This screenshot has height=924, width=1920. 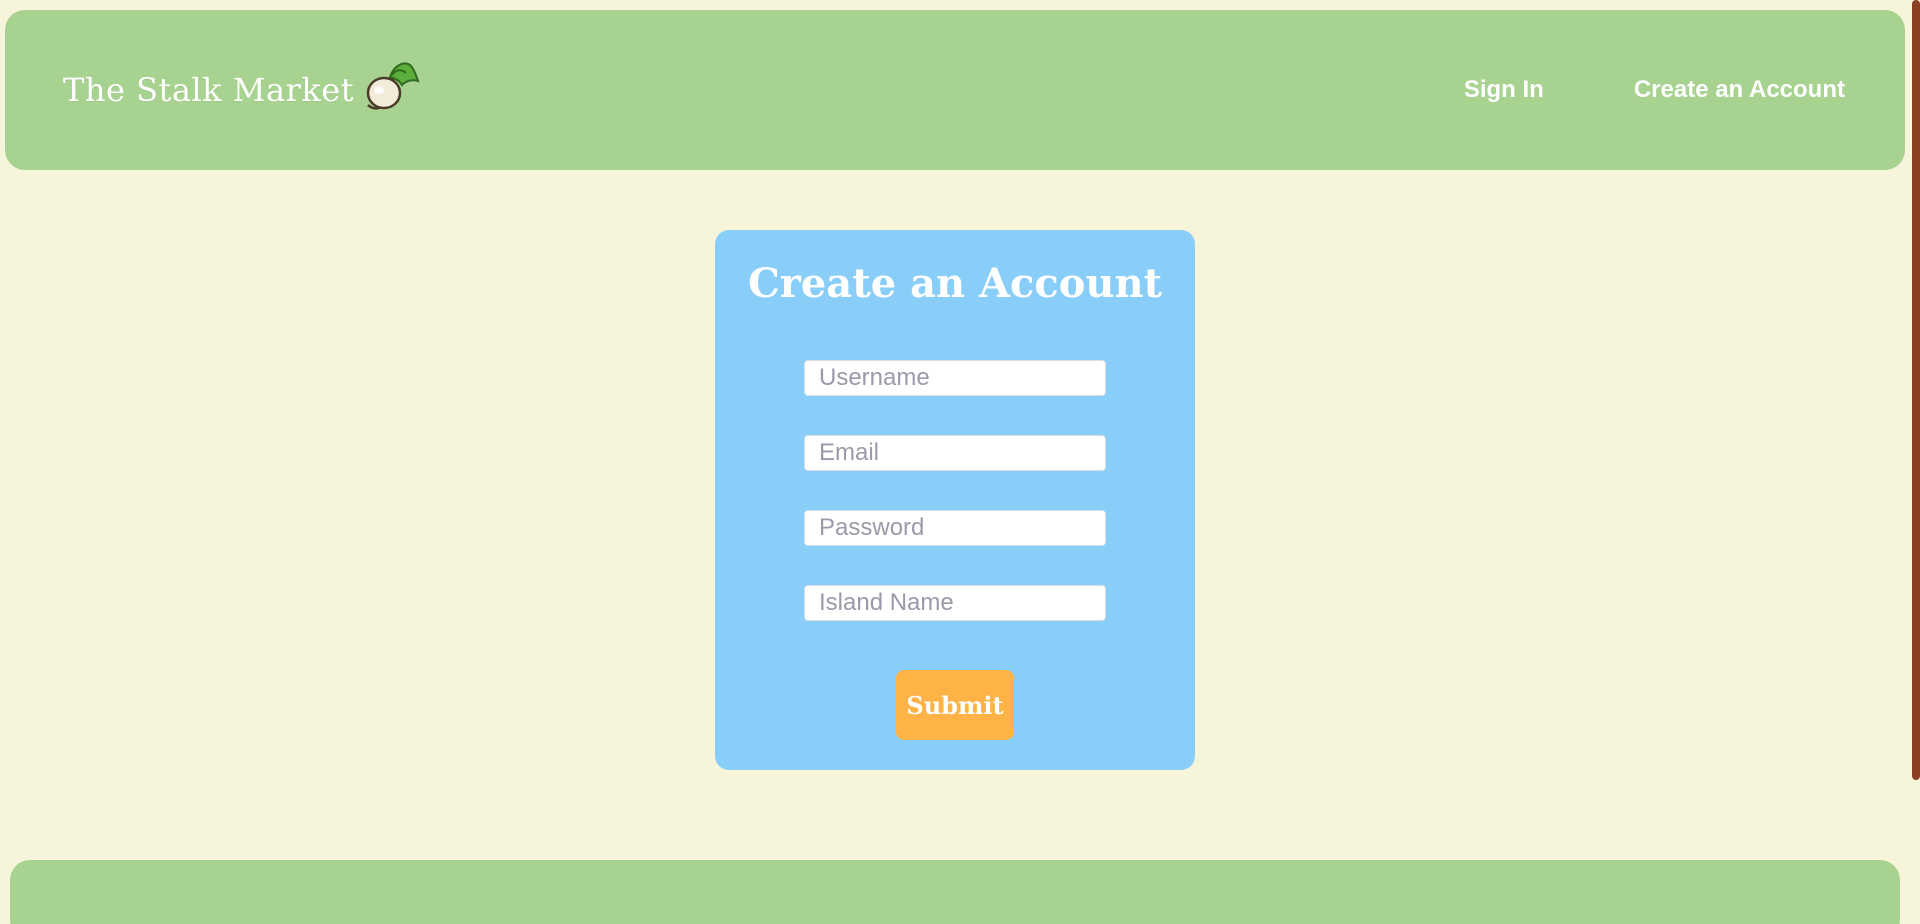 I want to click on form-title: Create an Account, so click(x=955, y=283).